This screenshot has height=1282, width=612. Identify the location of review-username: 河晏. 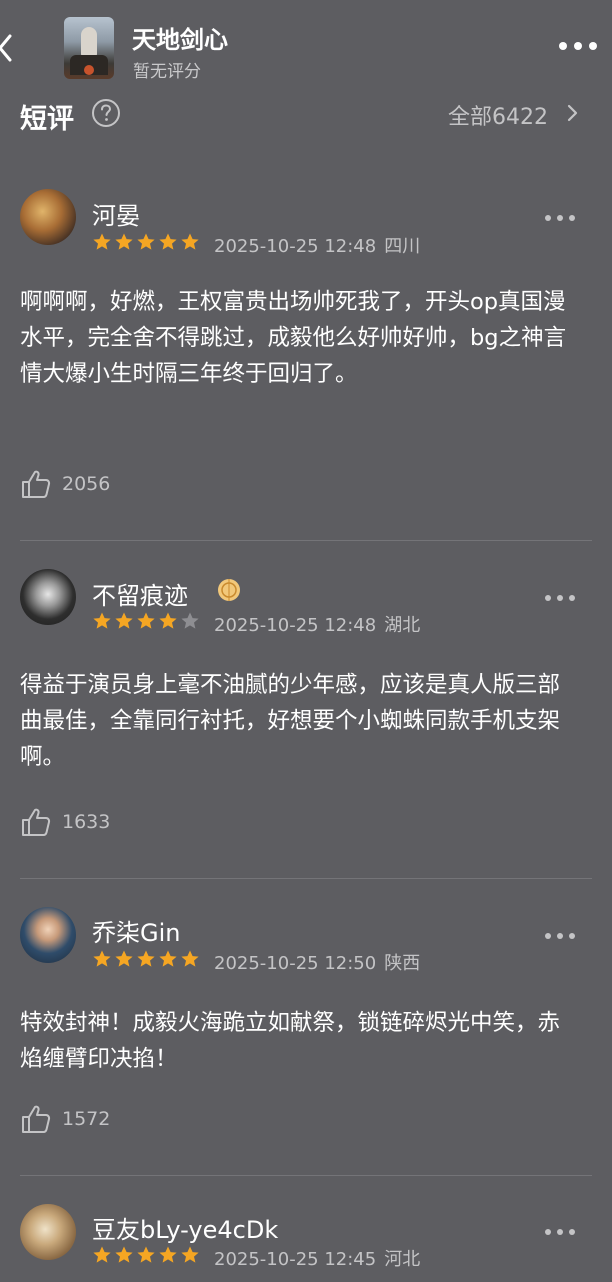
(116, 213).